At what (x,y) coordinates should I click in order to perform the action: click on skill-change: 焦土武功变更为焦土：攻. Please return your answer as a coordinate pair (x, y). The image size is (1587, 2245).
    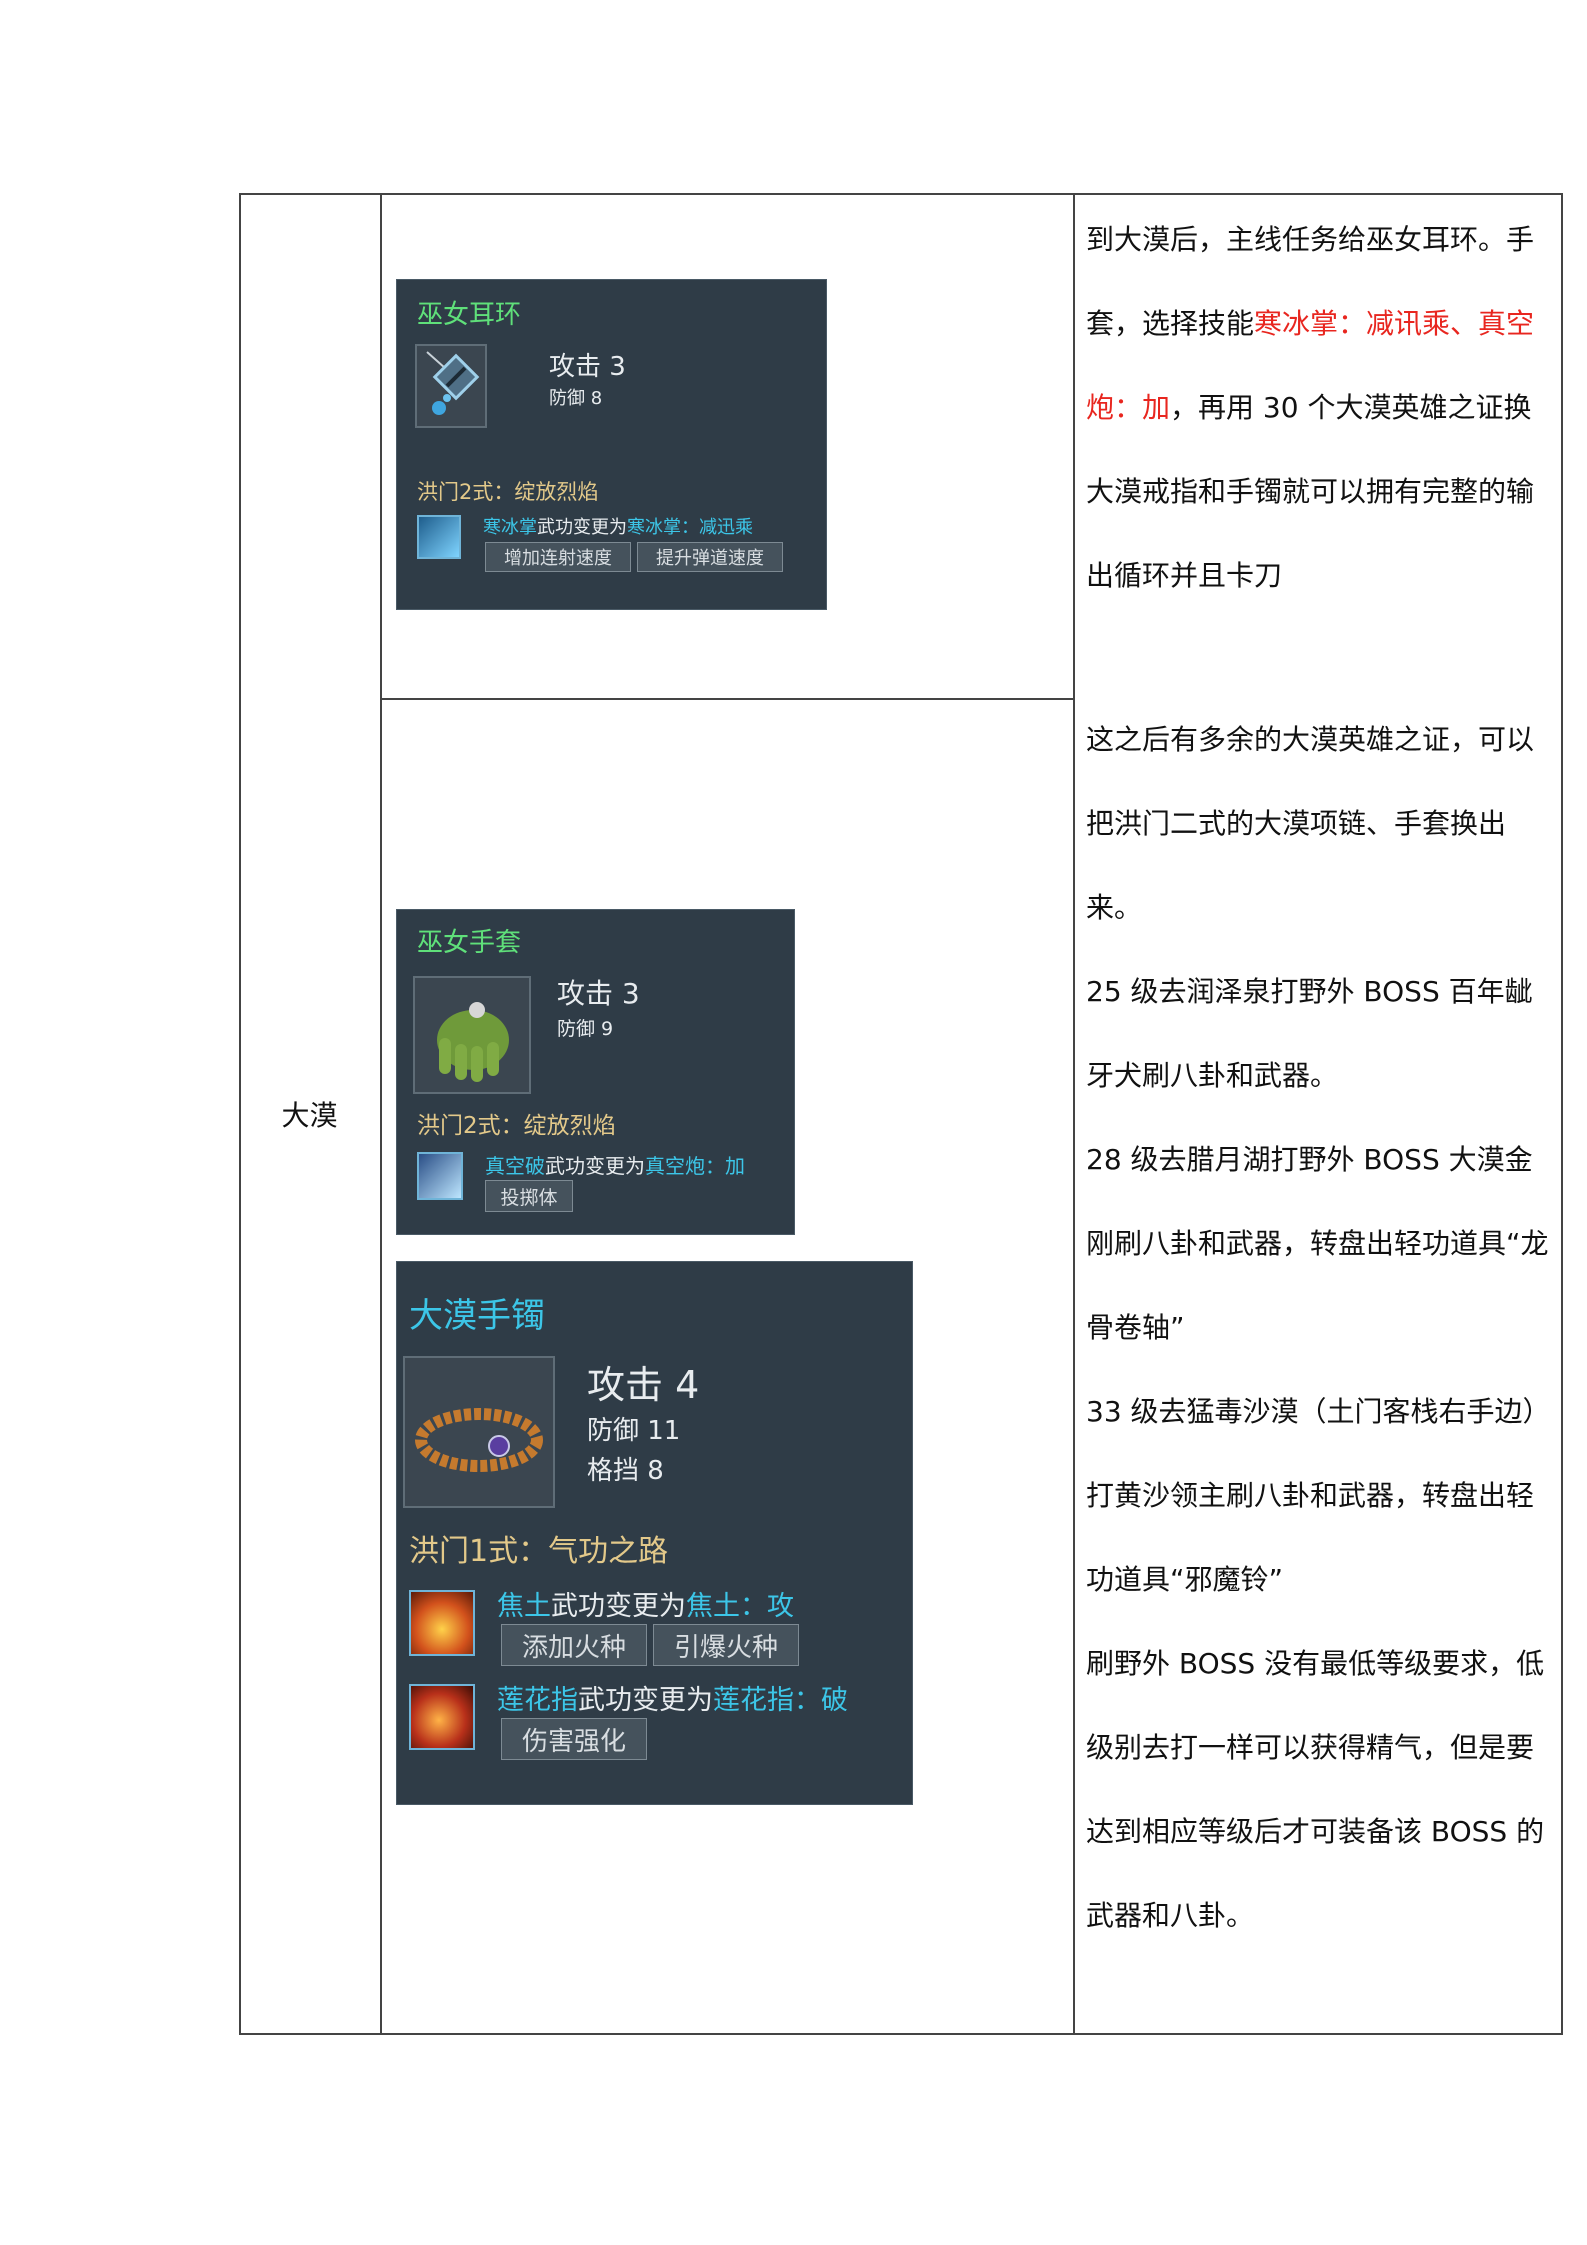
    Looking at the image, I should click on (645, 1603).